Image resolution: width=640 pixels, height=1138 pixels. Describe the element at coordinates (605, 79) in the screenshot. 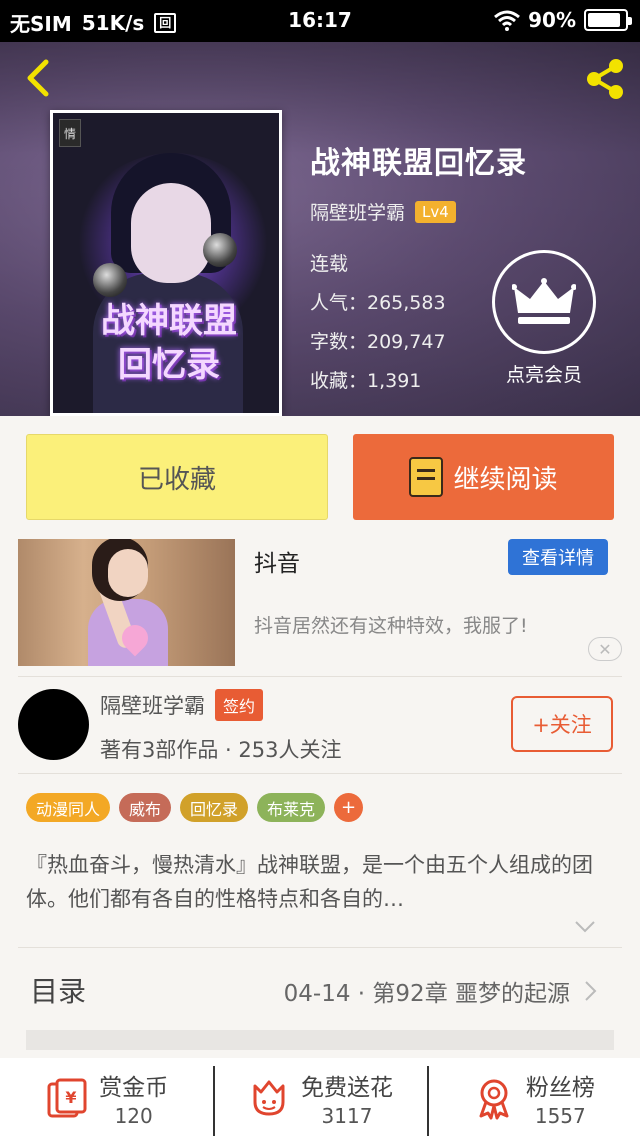

I see `share-icon` at that location.